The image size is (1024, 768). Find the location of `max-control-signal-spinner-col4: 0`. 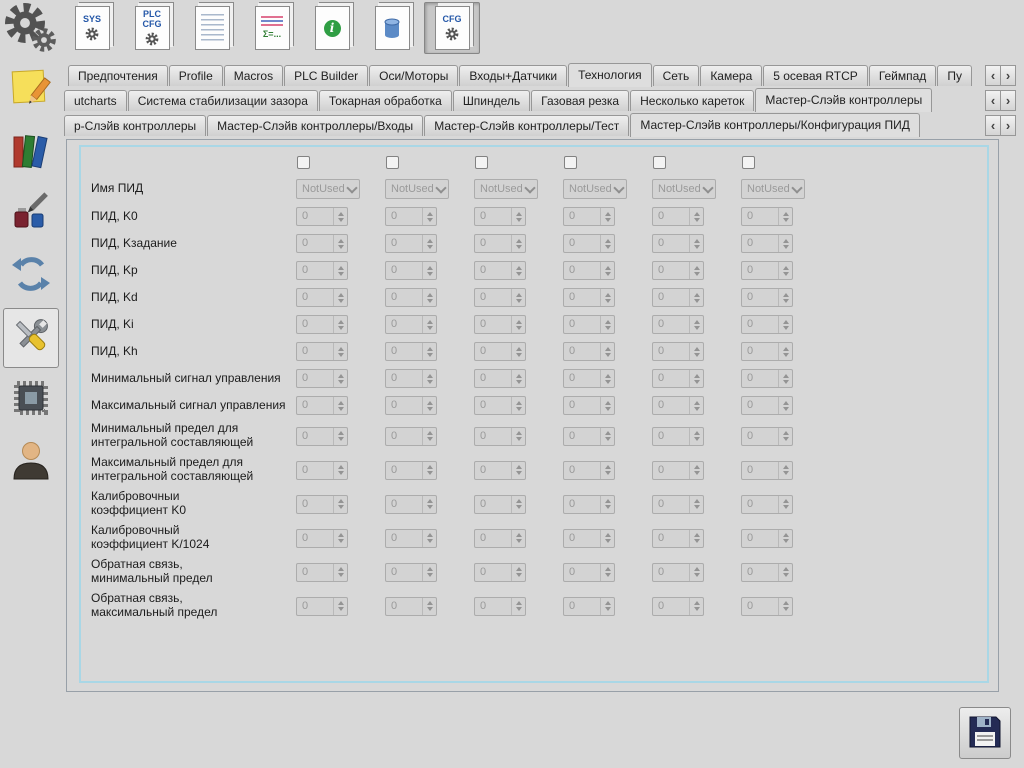

max-control-signal-spinner-col4: 0 is located at coordinates (589, 405).